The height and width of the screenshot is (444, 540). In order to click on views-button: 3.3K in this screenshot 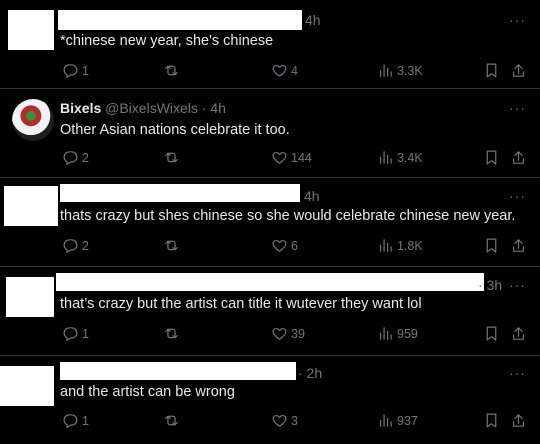, I will do `click(400, 70)`.